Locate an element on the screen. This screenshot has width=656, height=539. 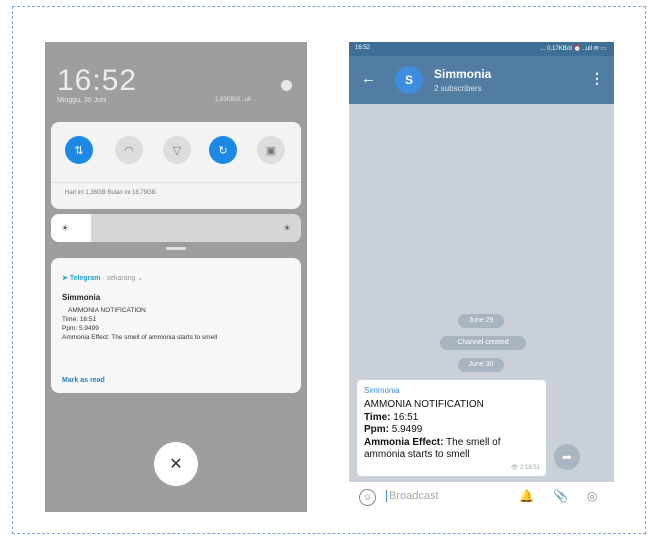
data-usage-info: Hari ini 1,36GB Bulan ini 18,79GB is located at coordinates (110, 193).